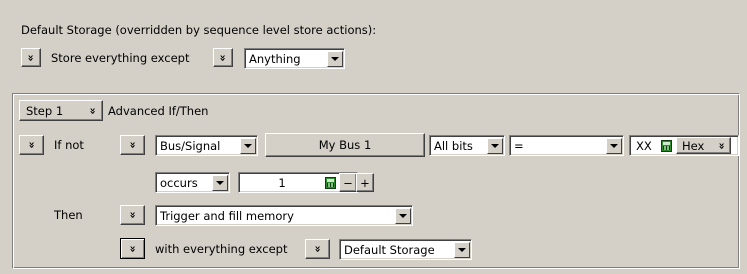 The width and height of the screenshot is (747, 274). Describe the element at coordinates (158, 111) in the screenshot. I see `step-title: Advanced If/Then` at that location.